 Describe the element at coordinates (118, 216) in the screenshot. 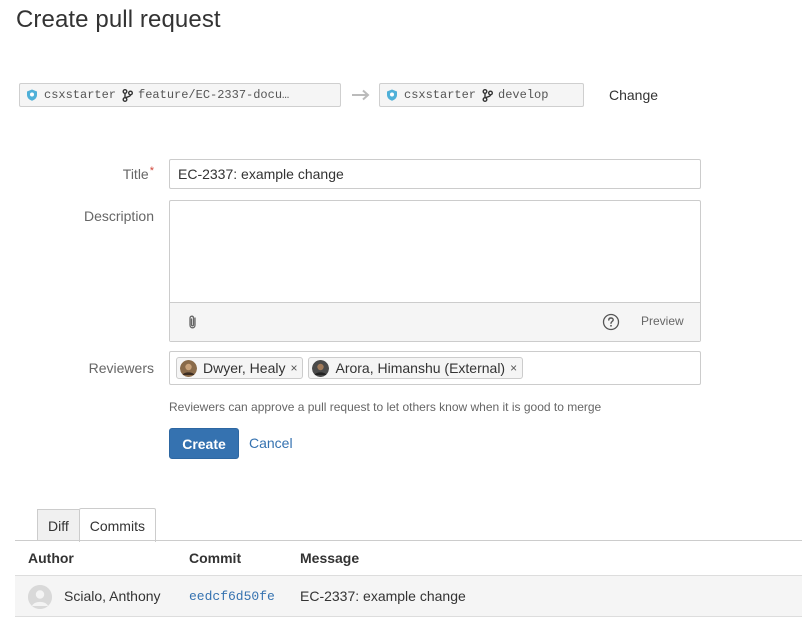

I see `description-label: Description` at that location.